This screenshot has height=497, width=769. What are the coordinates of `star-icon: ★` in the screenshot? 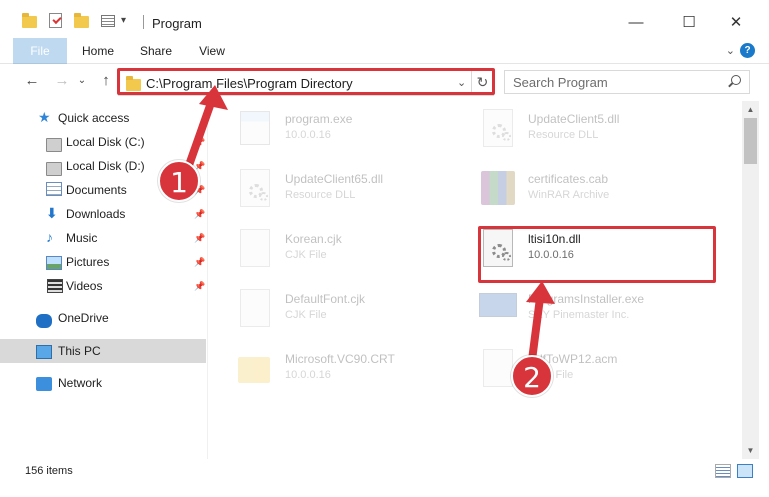 It's located at (44, 117).